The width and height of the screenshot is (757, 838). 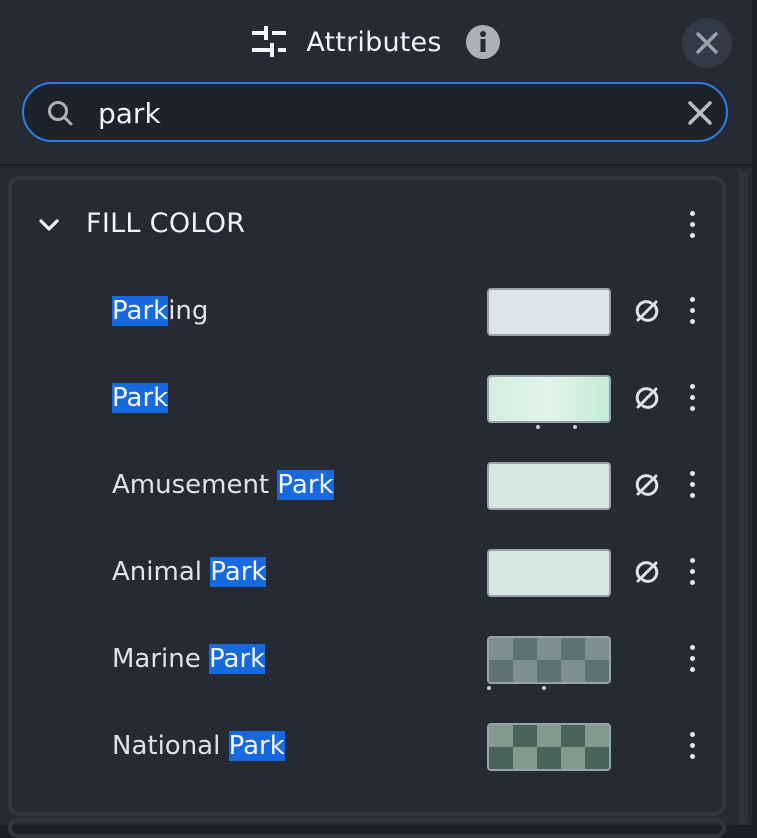 What do you see at coordinates (367, 488) in the screenshot?
I see `attribute-row: Amusement Park` at bounding box center [367, 488].